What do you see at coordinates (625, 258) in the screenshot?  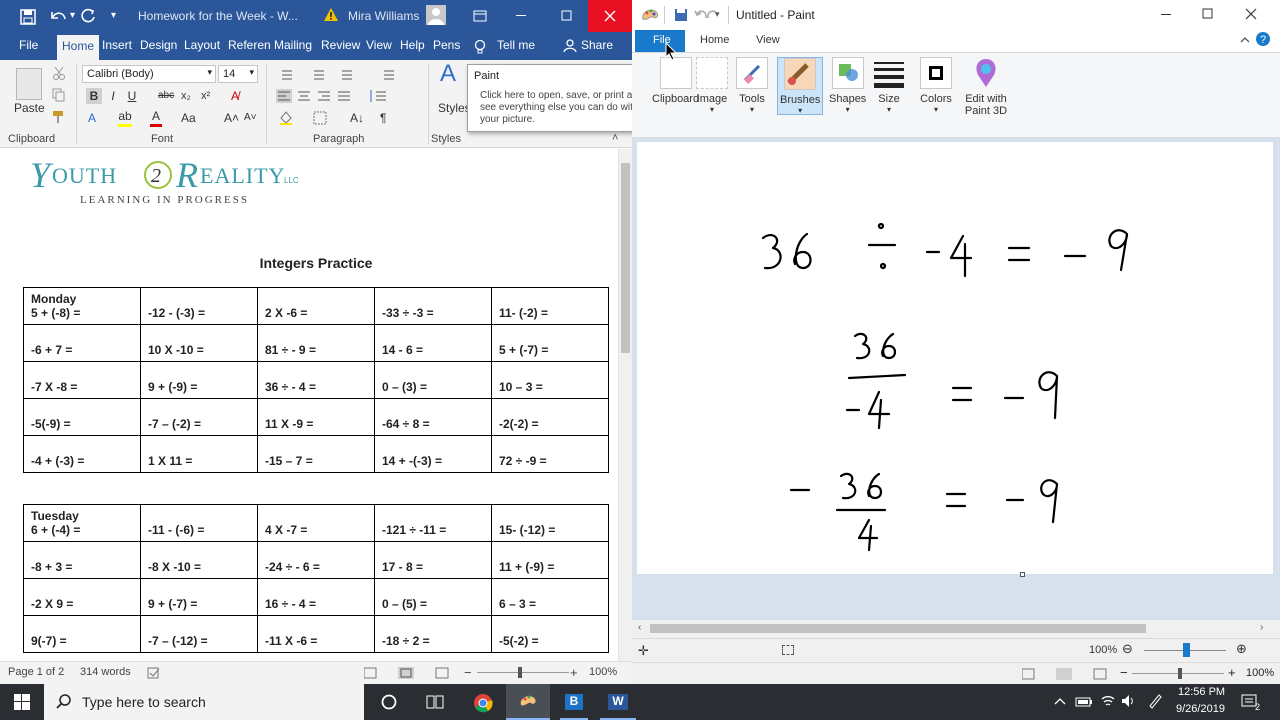 I see `scrollbar-thumb` at bounding box center [625, 258].